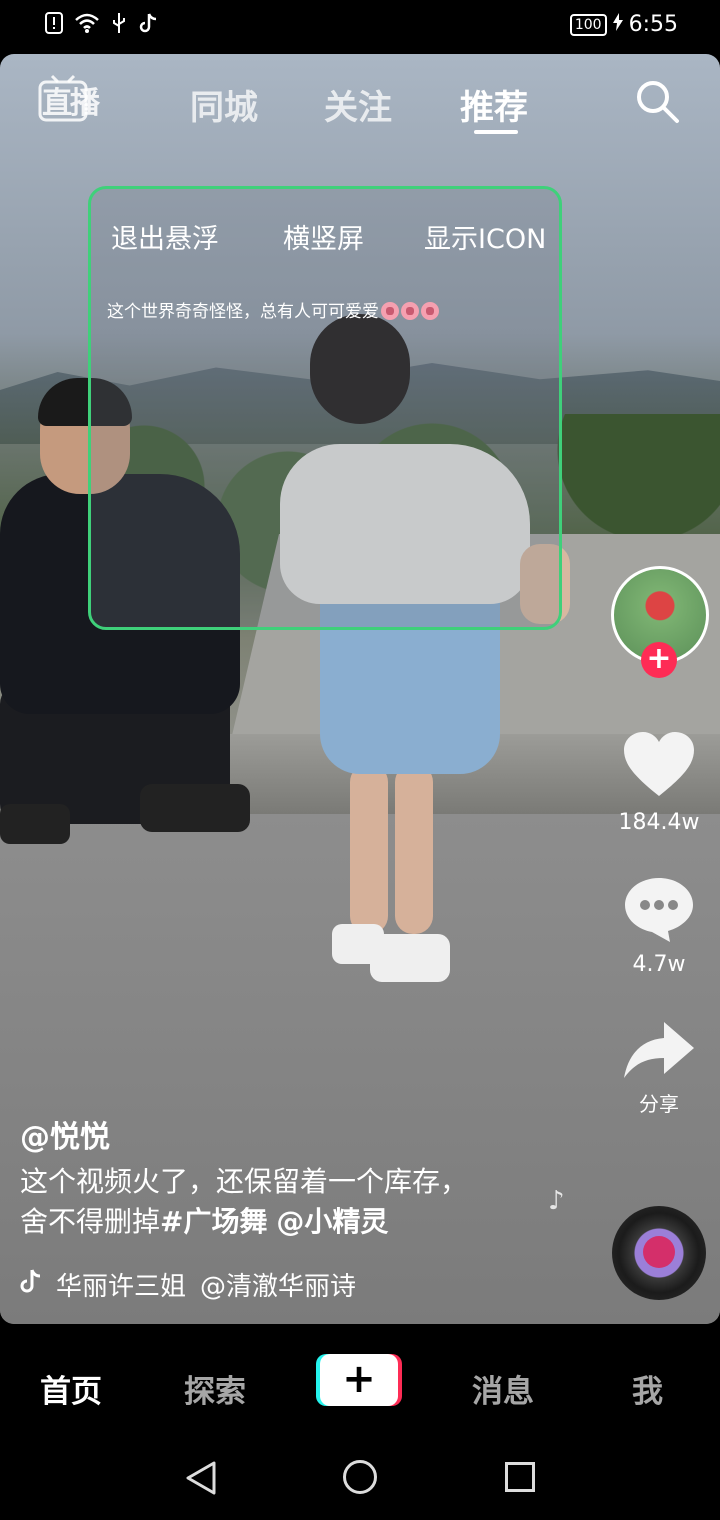  I want to click on tab-for-you: 推荐, so click(494, 104).